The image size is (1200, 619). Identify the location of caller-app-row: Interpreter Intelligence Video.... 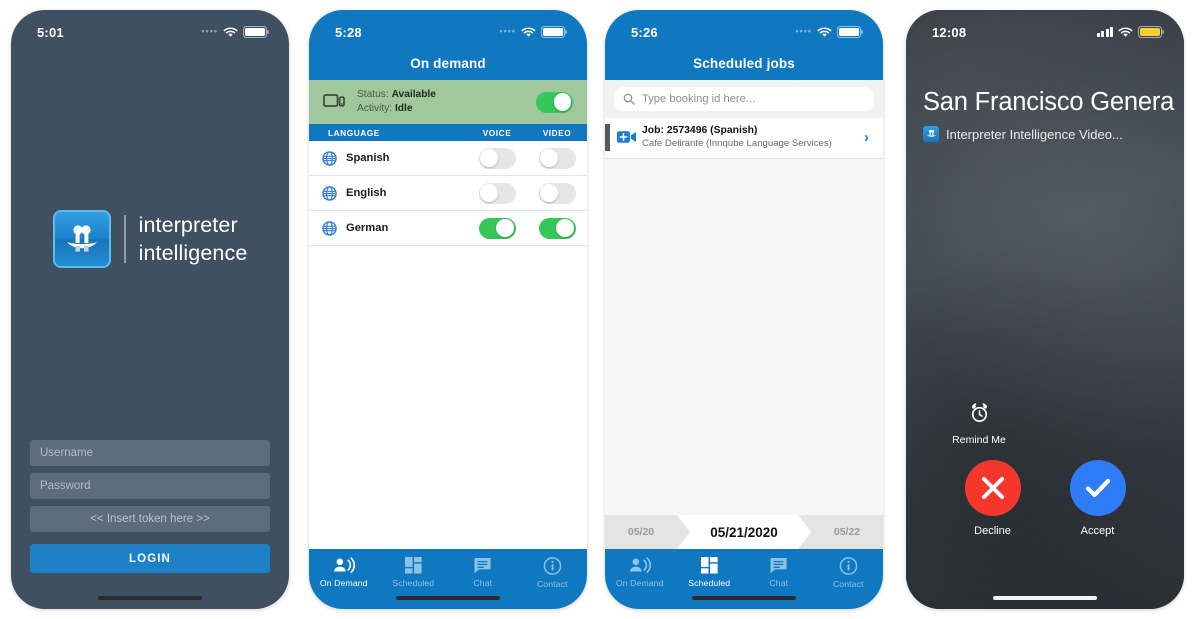
(1053, 134).